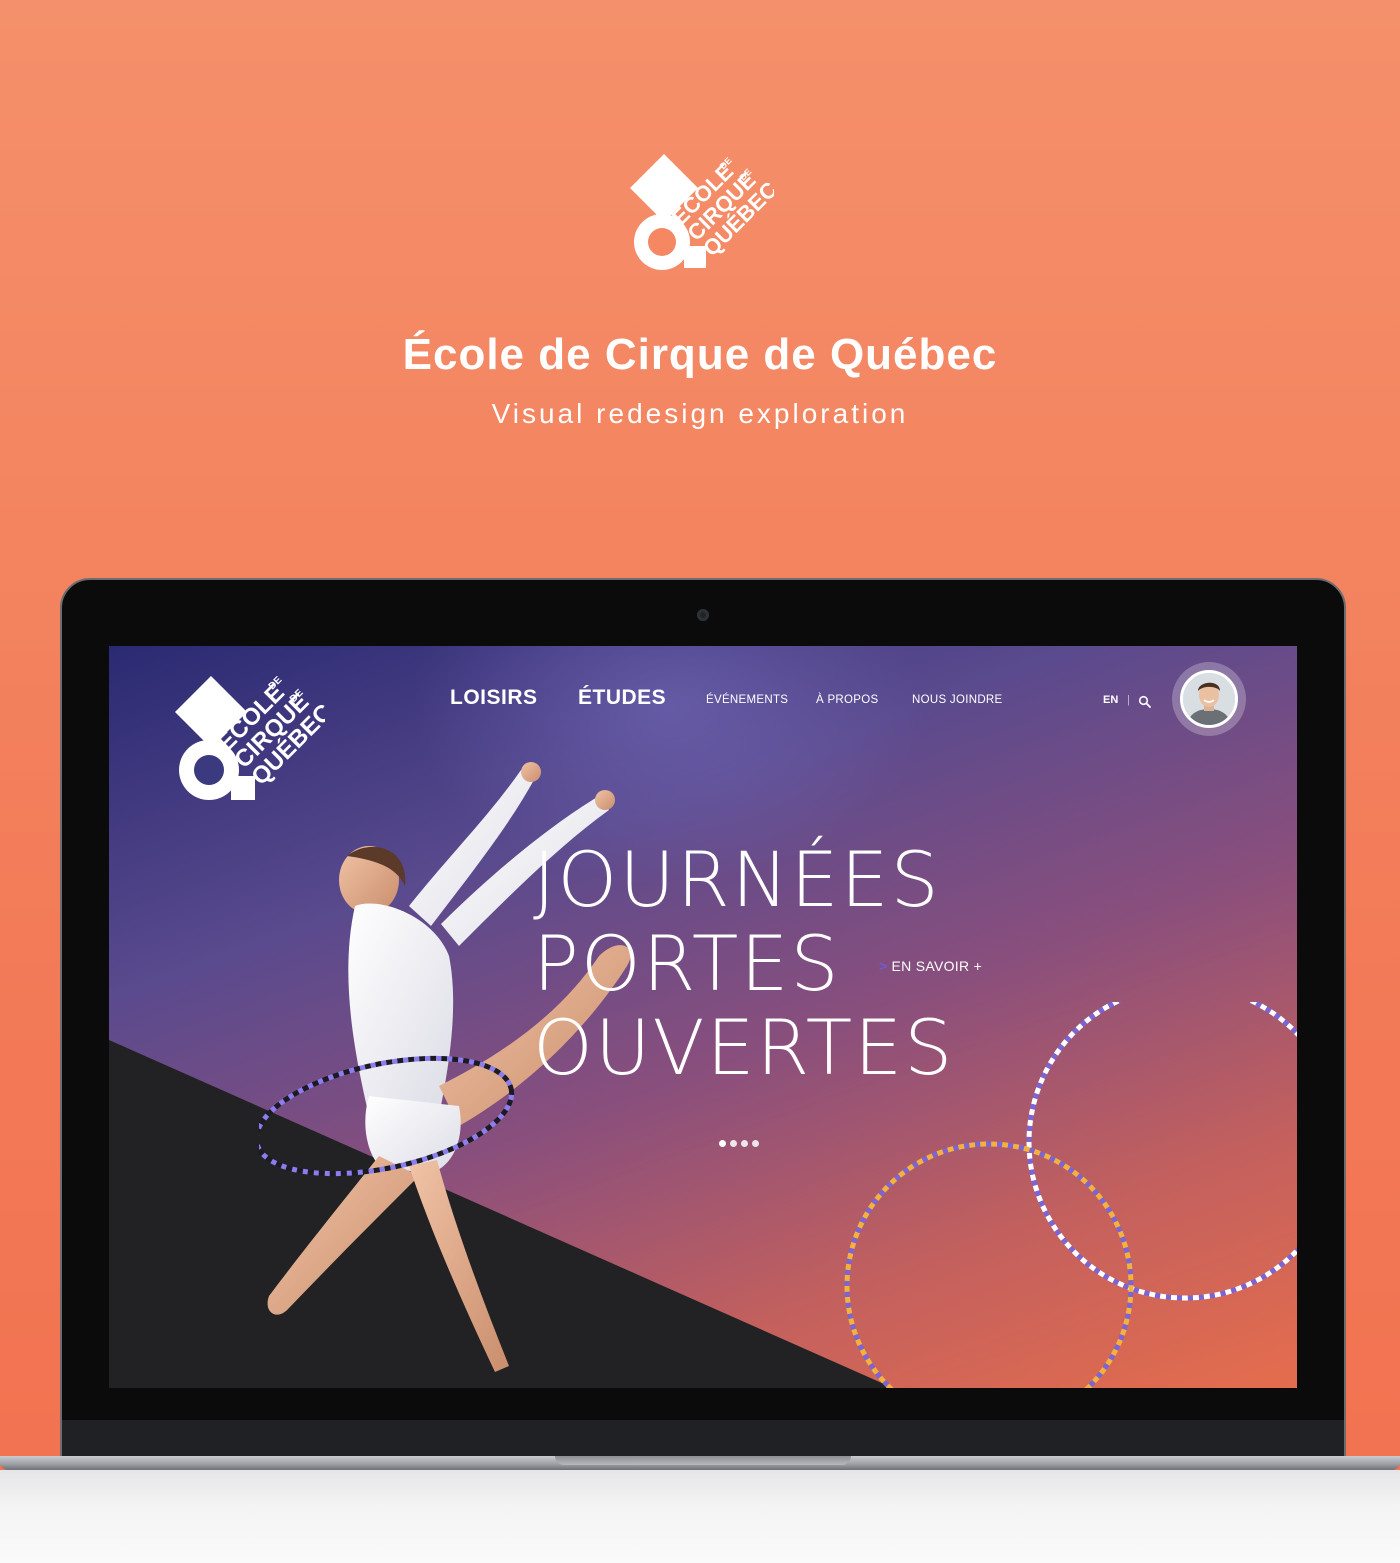 The width and height of the screenshot is (1400, 1563). I want to click on decorative-hoops, so click(1070, 1195).